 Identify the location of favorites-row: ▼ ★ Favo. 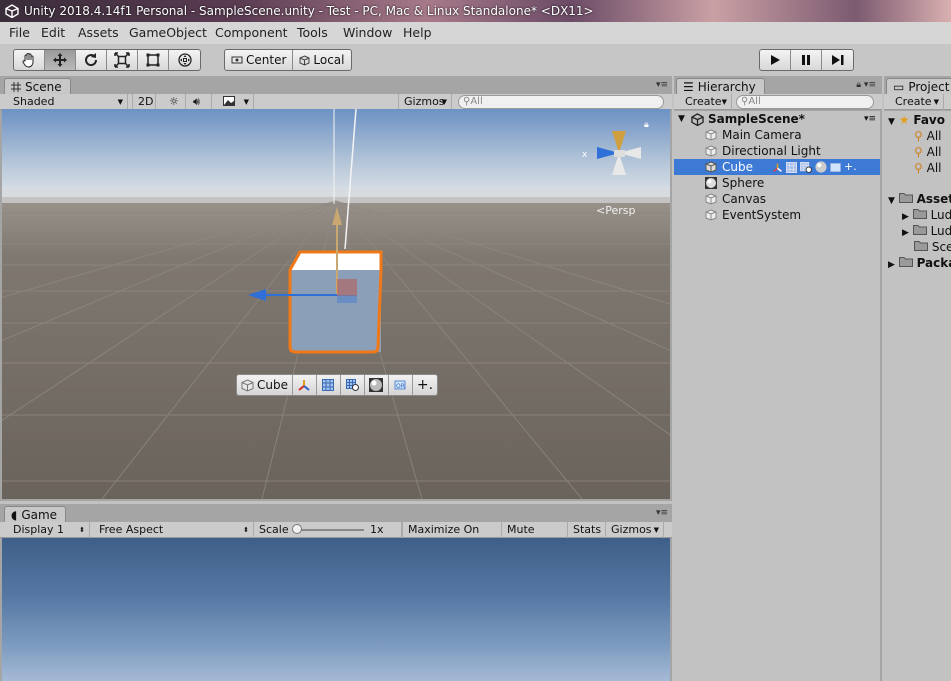
(916, 120).